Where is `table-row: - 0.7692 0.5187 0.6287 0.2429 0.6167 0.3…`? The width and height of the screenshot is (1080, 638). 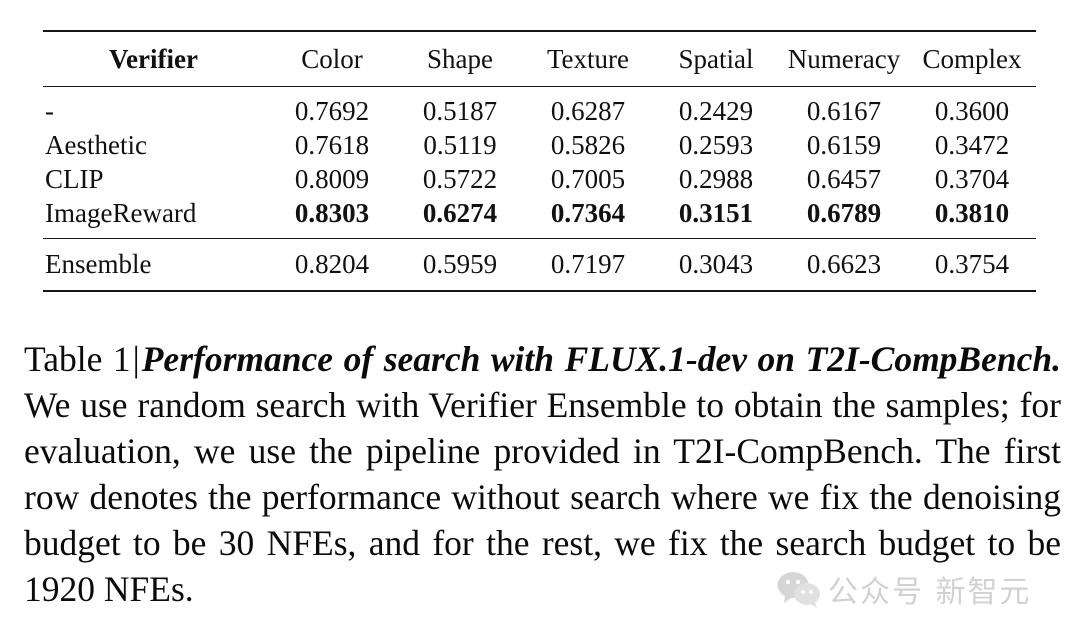 table-row: - 0.7692 0.5187 0.6287 0.2429 0.6167 0.3… is located at coordinates (539, 108).